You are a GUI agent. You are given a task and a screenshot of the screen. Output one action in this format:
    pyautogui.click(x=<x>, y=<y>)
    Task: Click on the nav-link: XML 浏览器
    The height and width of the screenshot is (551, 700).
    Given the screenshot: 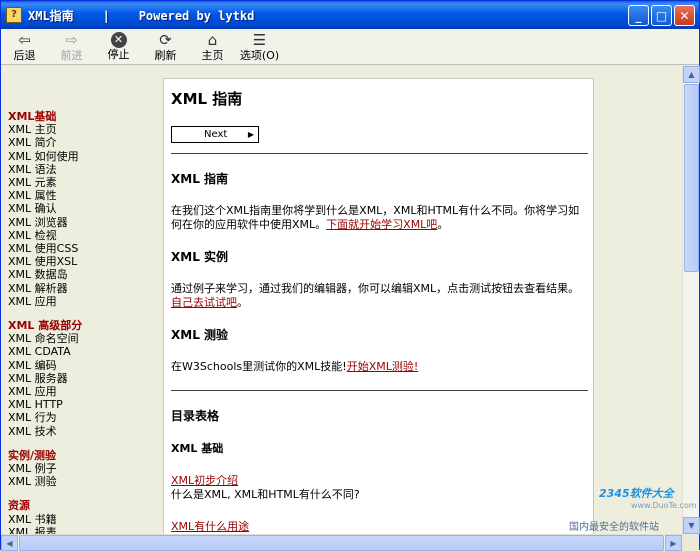 What is the action you would take?
    pyautogui.click(x=84, y=222)
    